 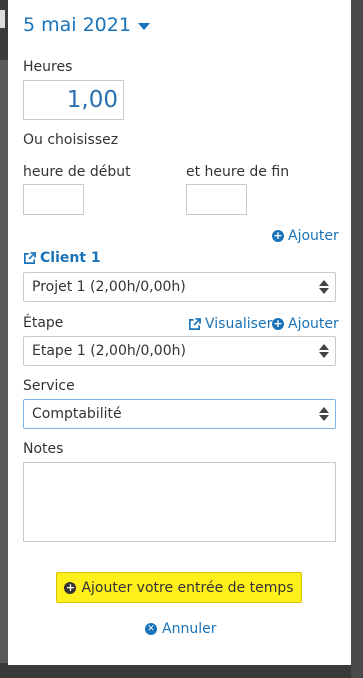 I want to click on view-stage-link: Visualiser, so click(x=230, y=324).